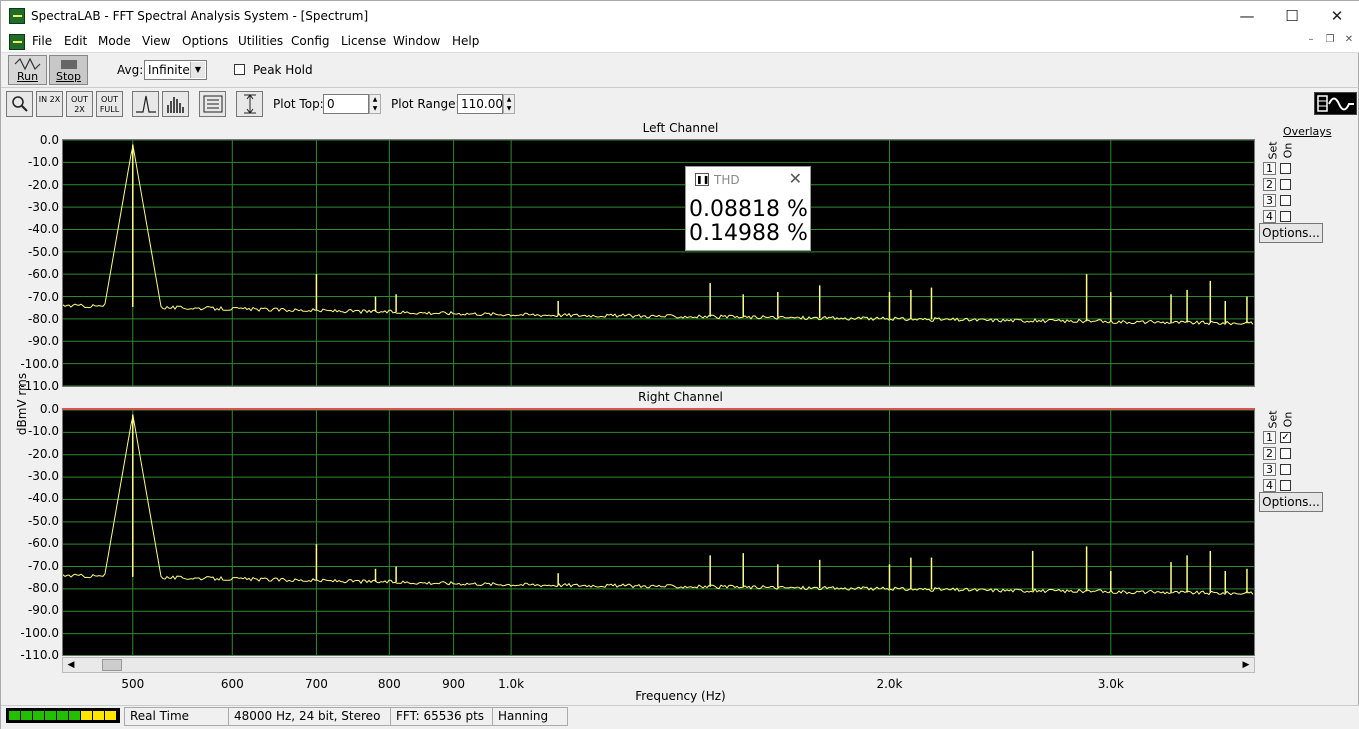 Image resolution: width=1359 pixels, height=729 pixels. I want to click on overlay-1-checkbox, so click(1285, 168).